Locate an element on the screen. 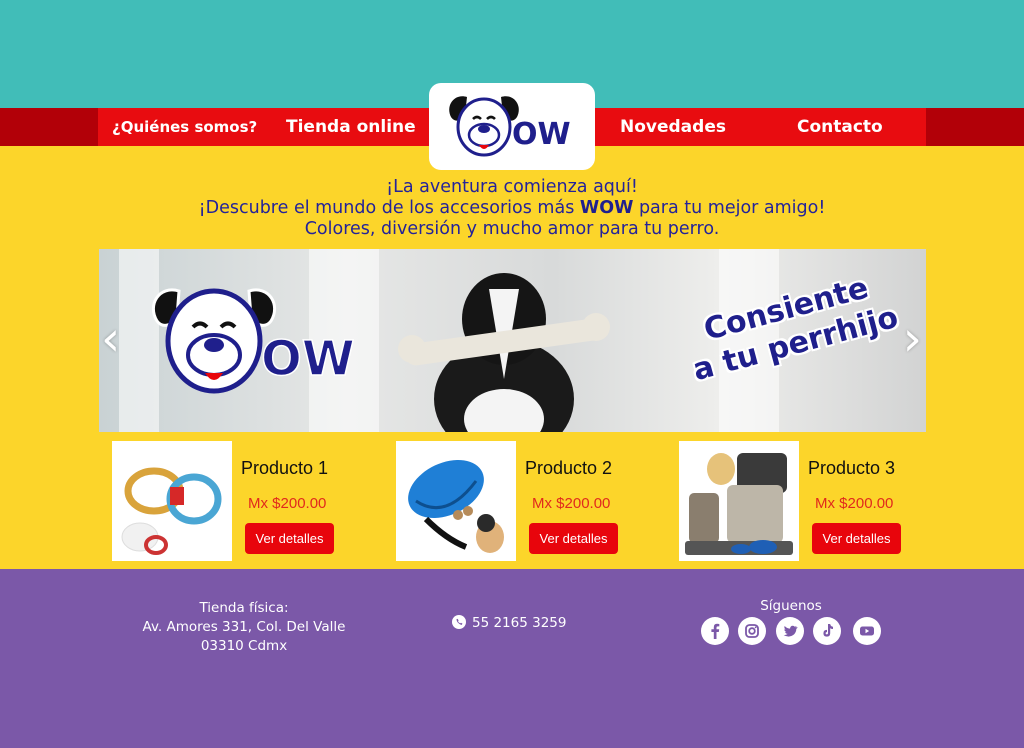  store-zip: 03310 Cdmx is located at coordinates (244, 646).